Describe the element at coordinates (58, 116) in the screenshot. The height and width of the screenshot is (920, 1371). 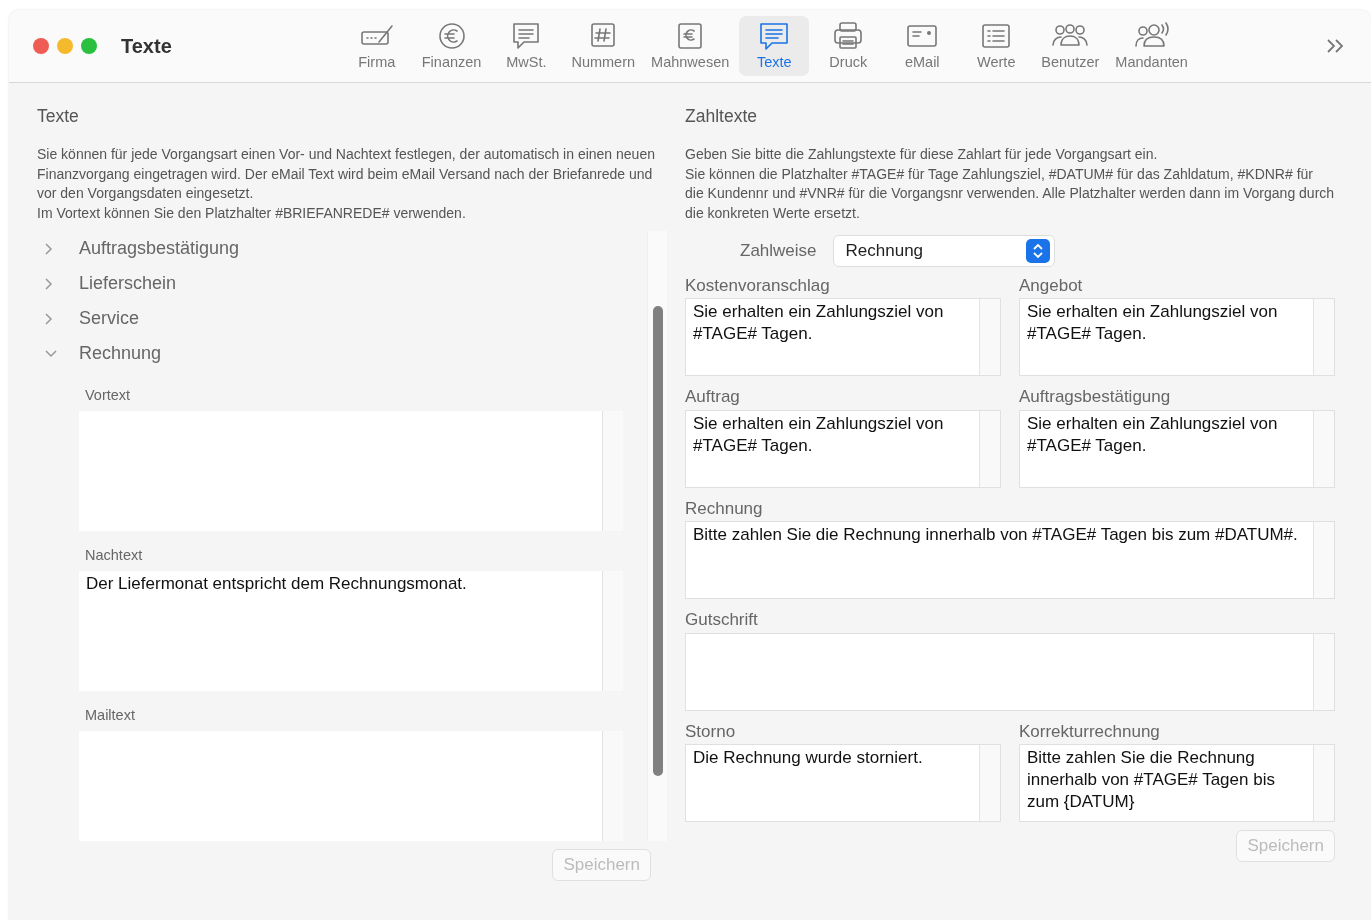
I see `section-title: Texte` at that location.